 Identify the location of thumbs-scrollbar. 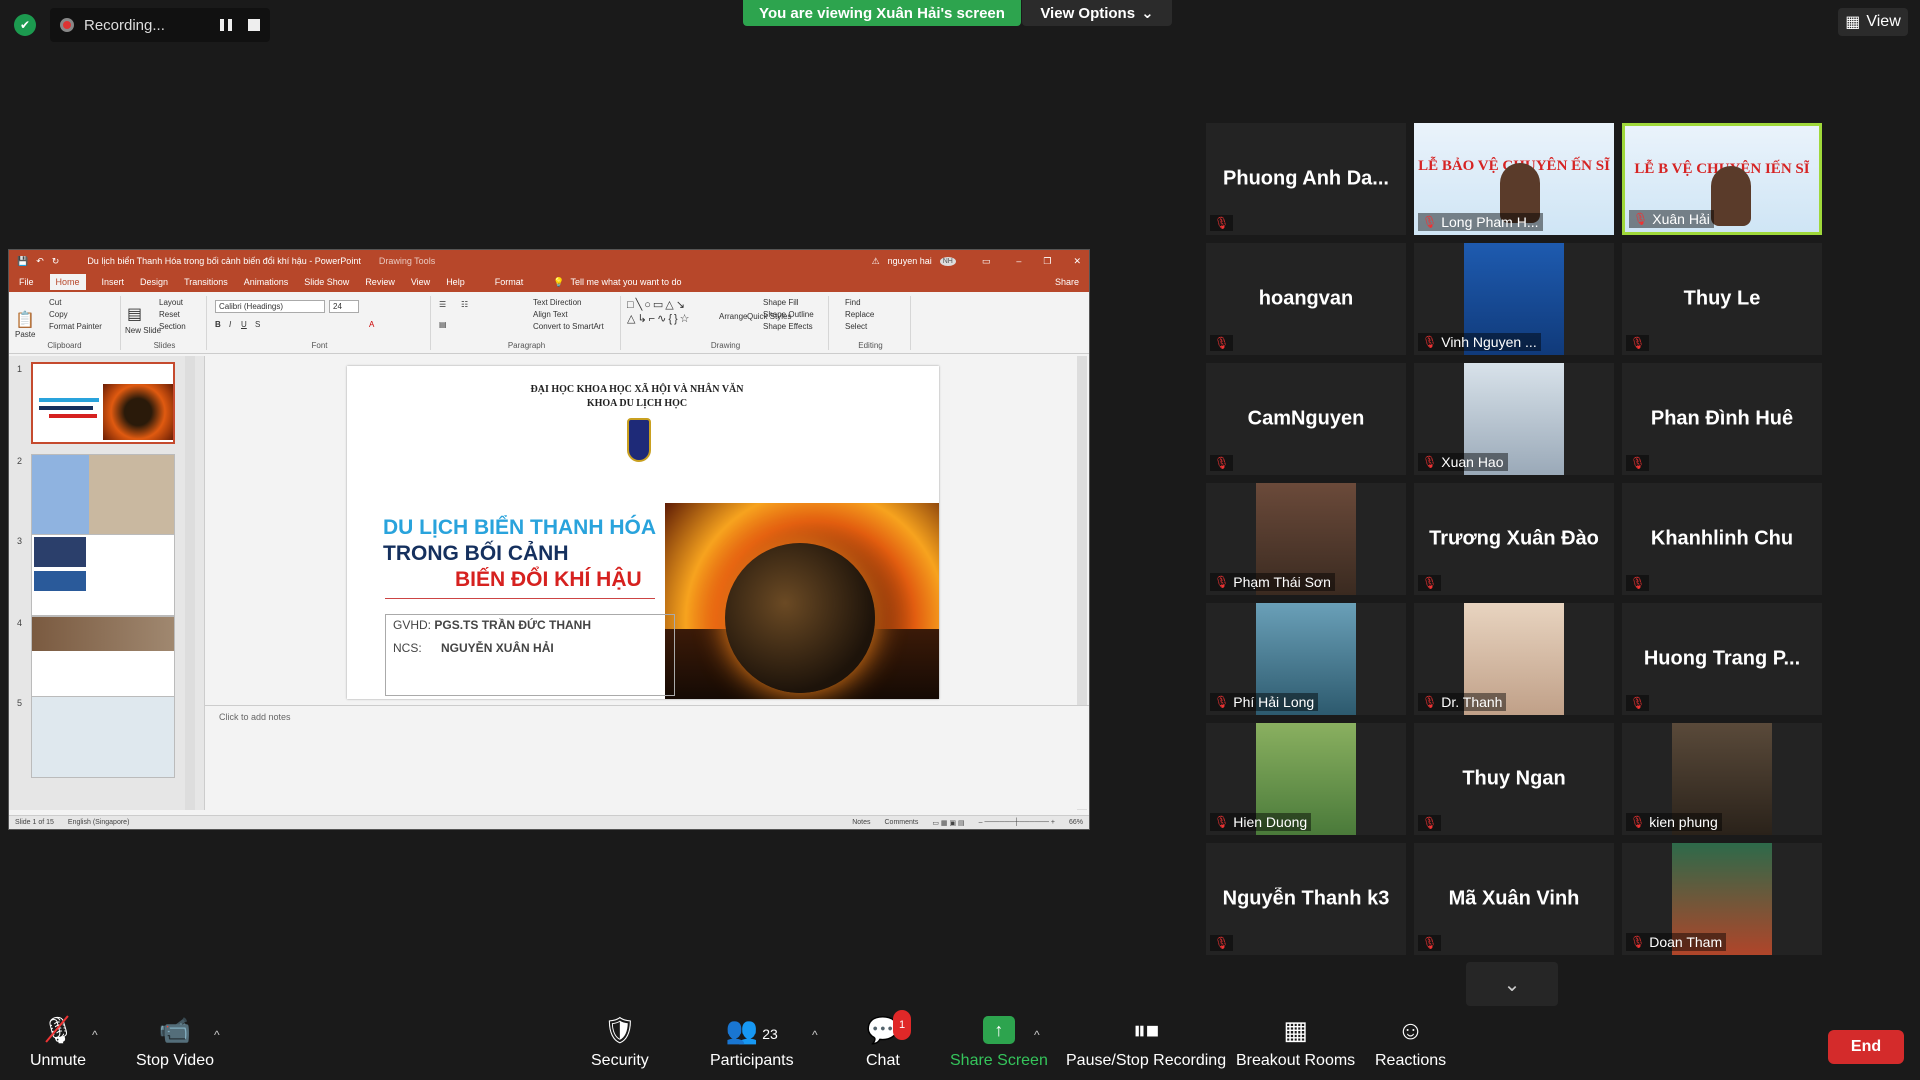
(190, 583).